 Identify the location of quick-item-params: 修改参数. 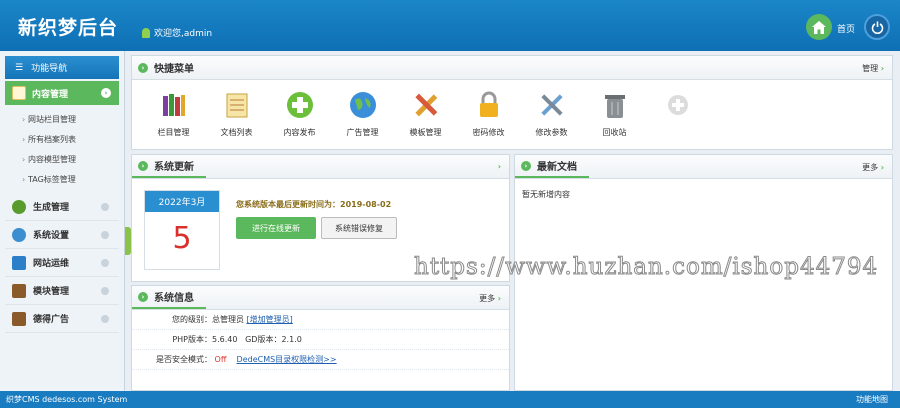
(551, 114).